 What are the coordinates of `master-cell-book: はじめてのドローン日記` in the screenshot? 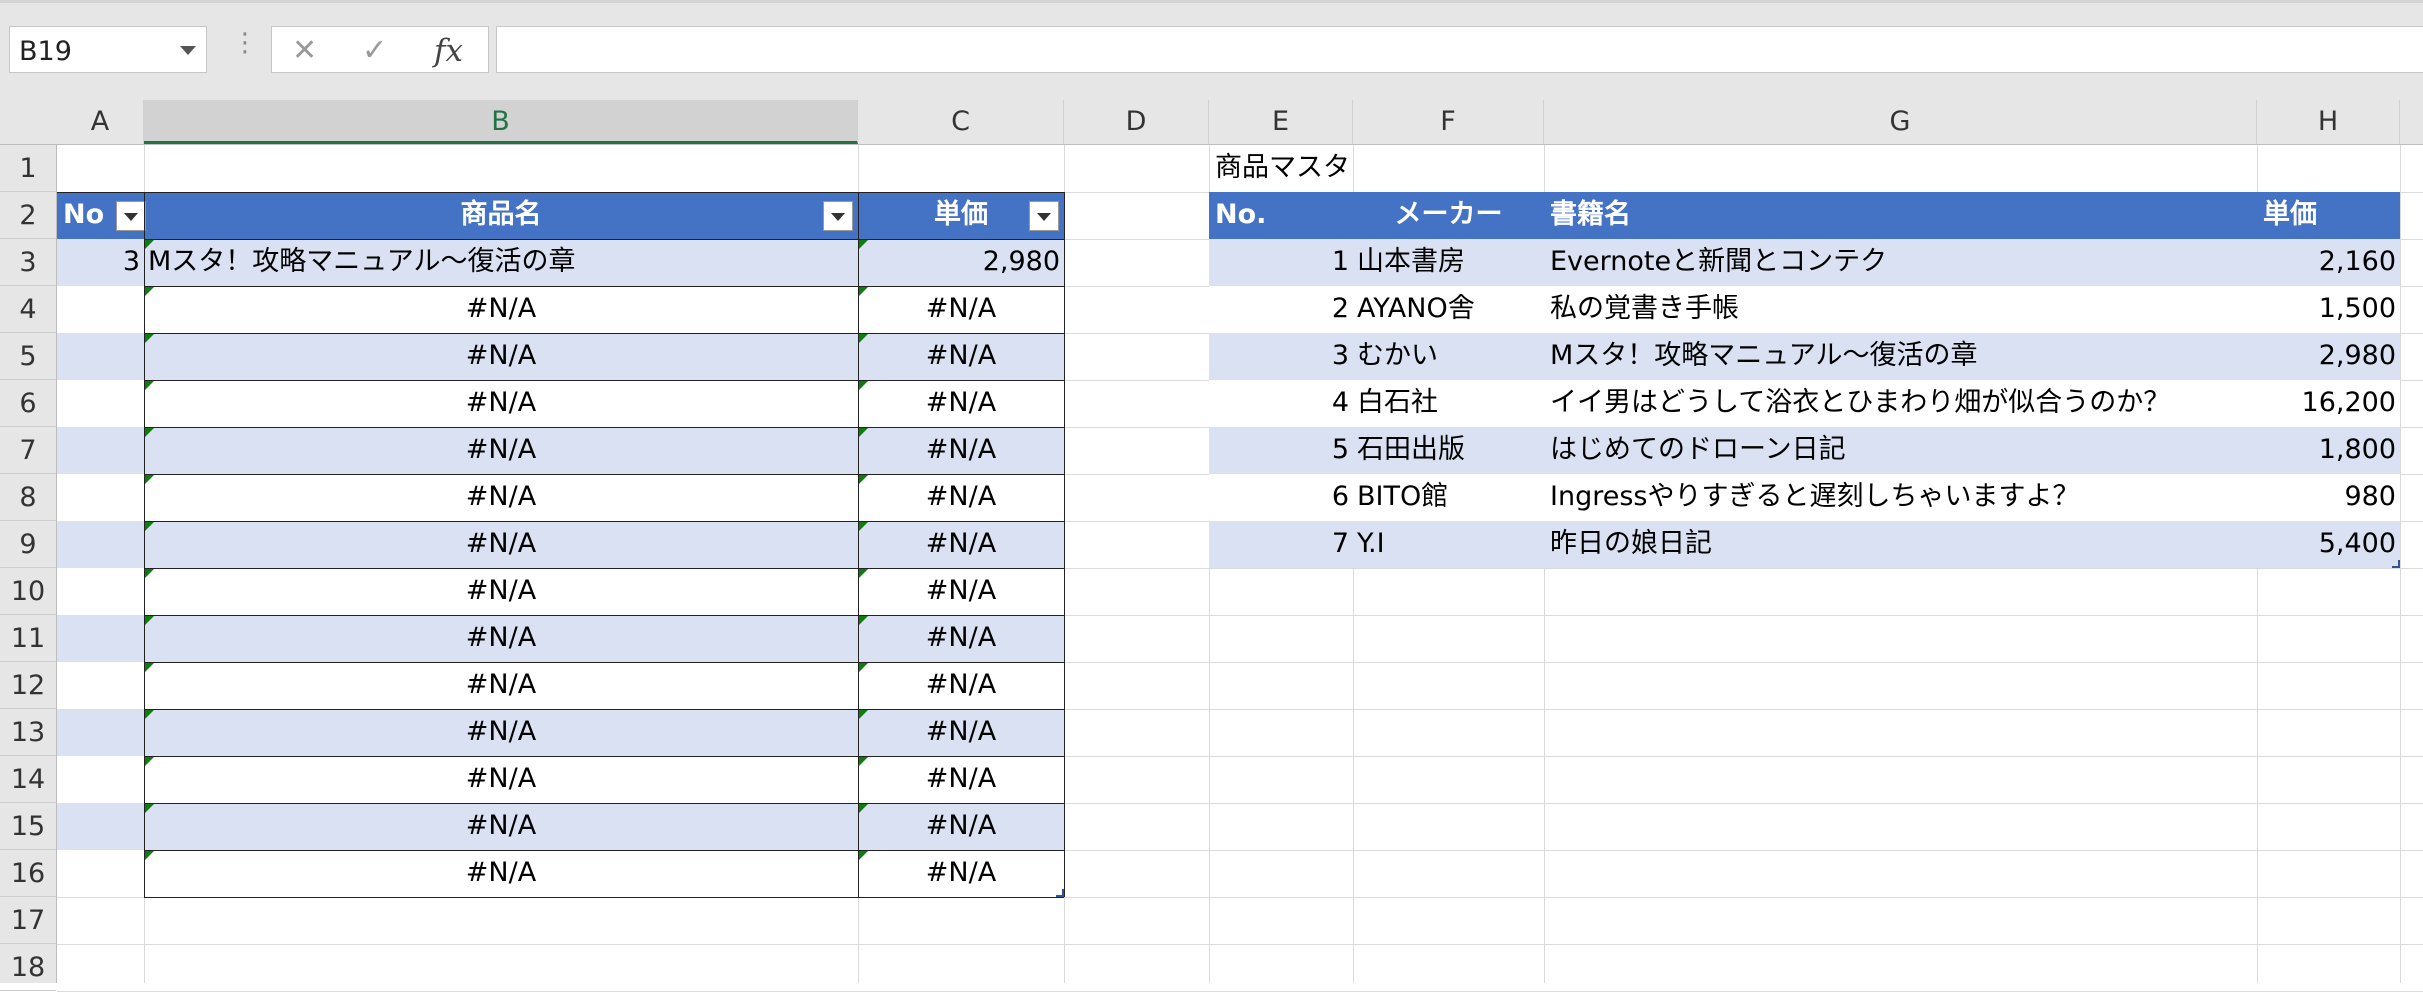 It's located at (1900, 450).